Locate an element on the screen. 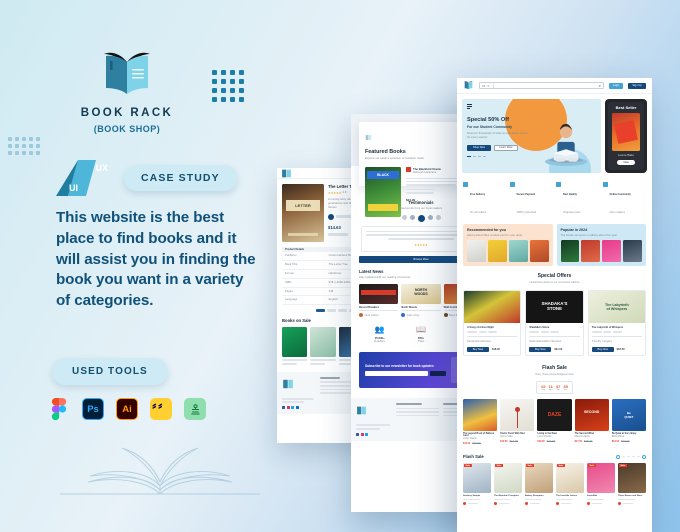 The height and width of the screenshot is (532, 680). titles-icon: 📖 is located at coordinates (421, 330).